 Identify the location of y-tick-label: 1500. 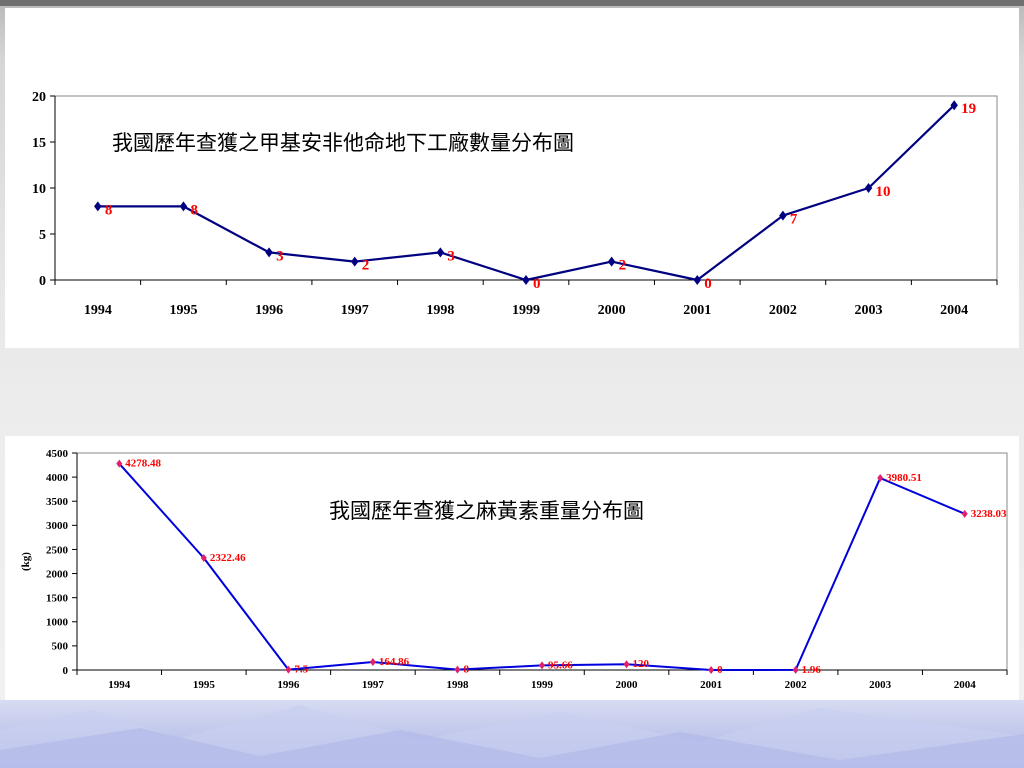
(57, 599).